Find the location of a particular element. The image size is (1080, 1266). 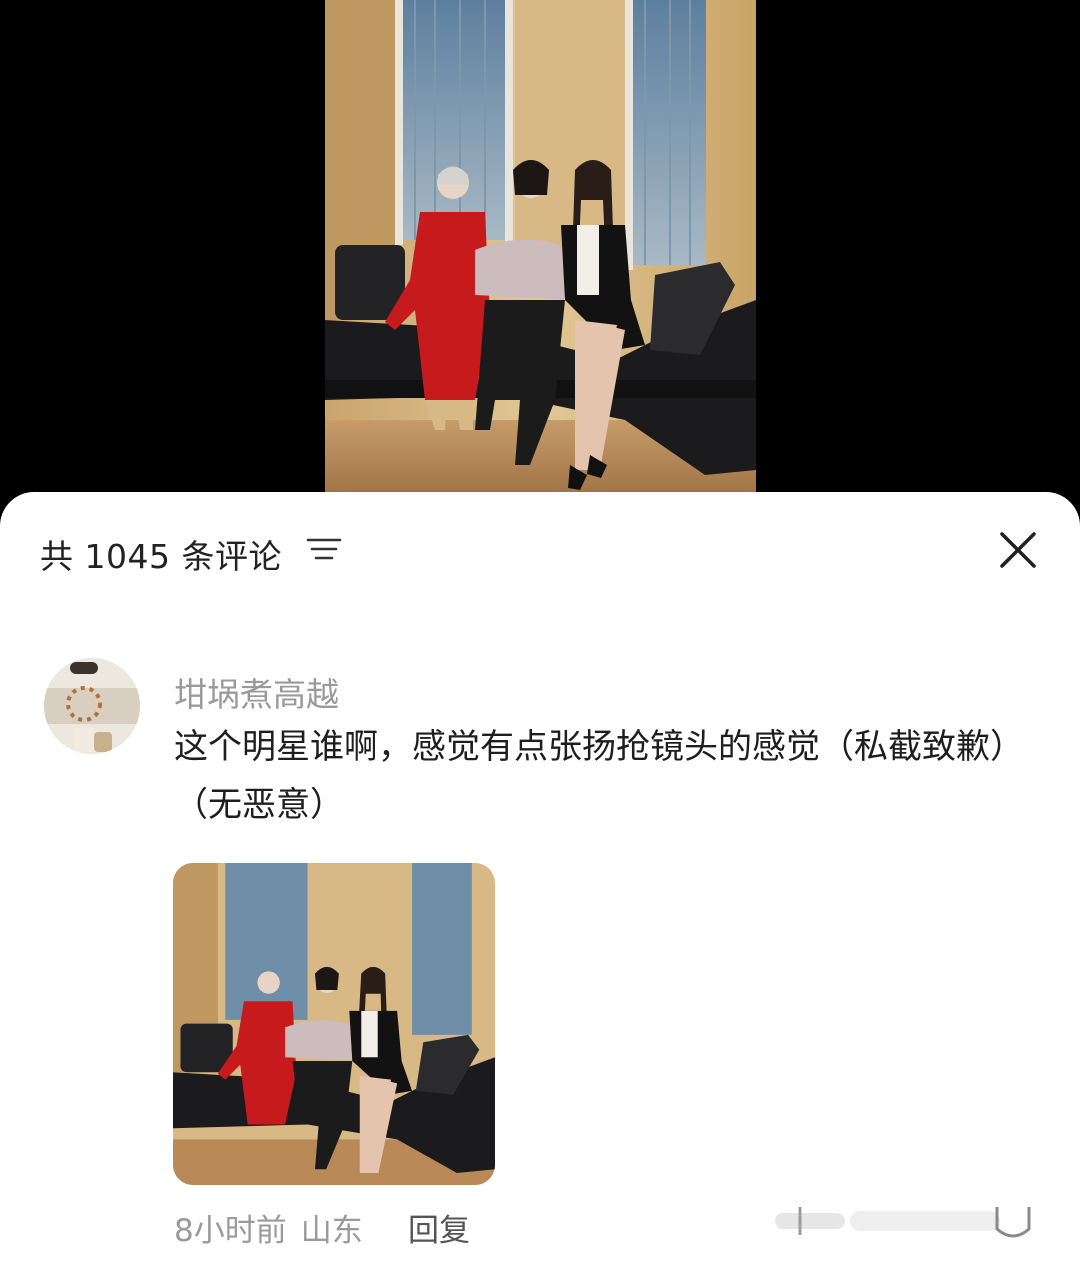

comment-location: 山东 is located at coordinates (331, 1231).